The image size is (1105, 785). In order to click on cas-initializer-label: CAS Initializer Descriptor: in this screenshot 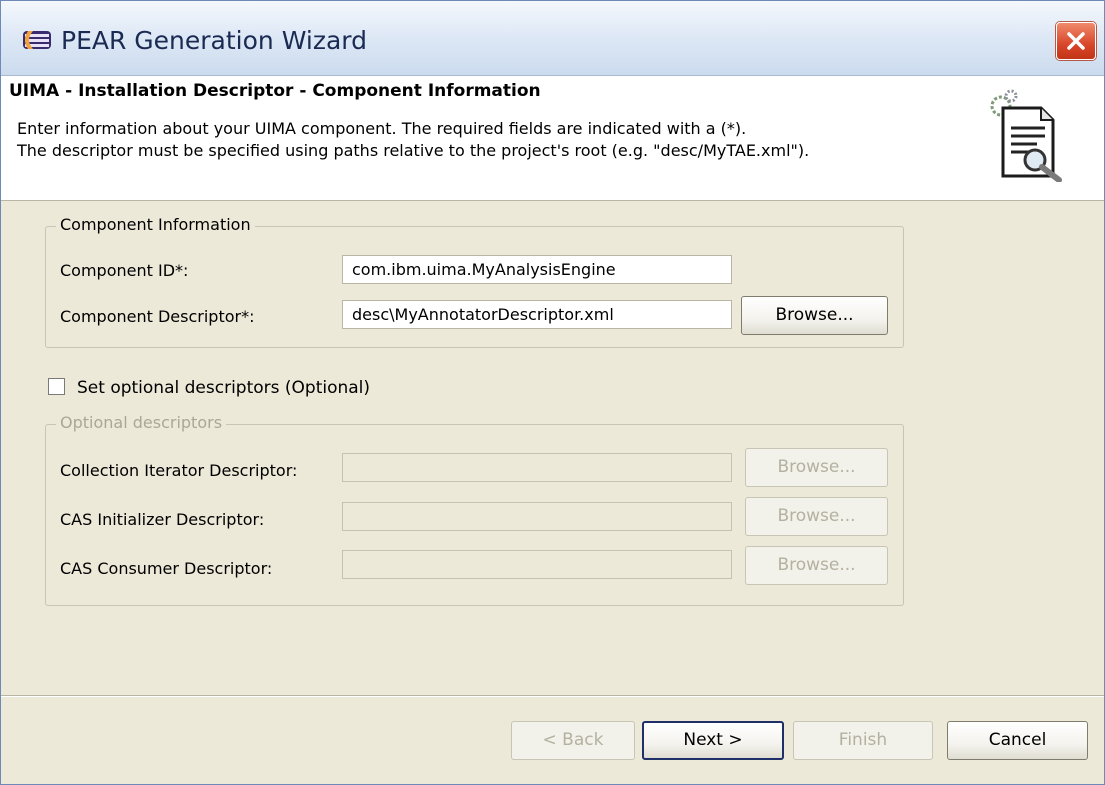, I will do `click(162, 519)`.